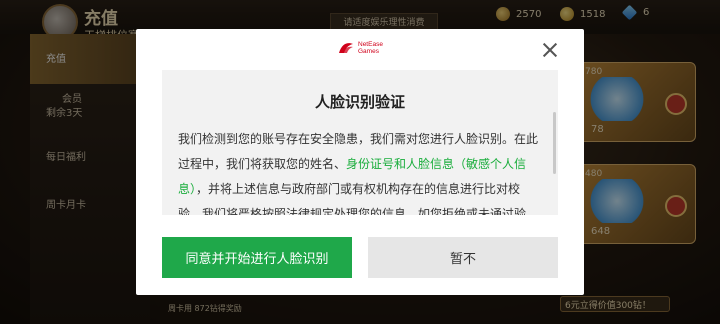 Image resolution: width=720 pixels, height=324 pixels. What do you see at coordinates (346, 48) in the screenshot?
I see `netease-logo-icon` at bounding box center [346, 48].